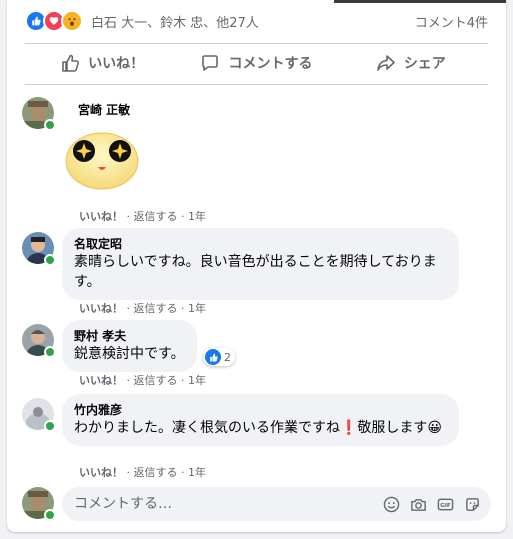  I want to click on like-reaction-icon, so click(213, 357).